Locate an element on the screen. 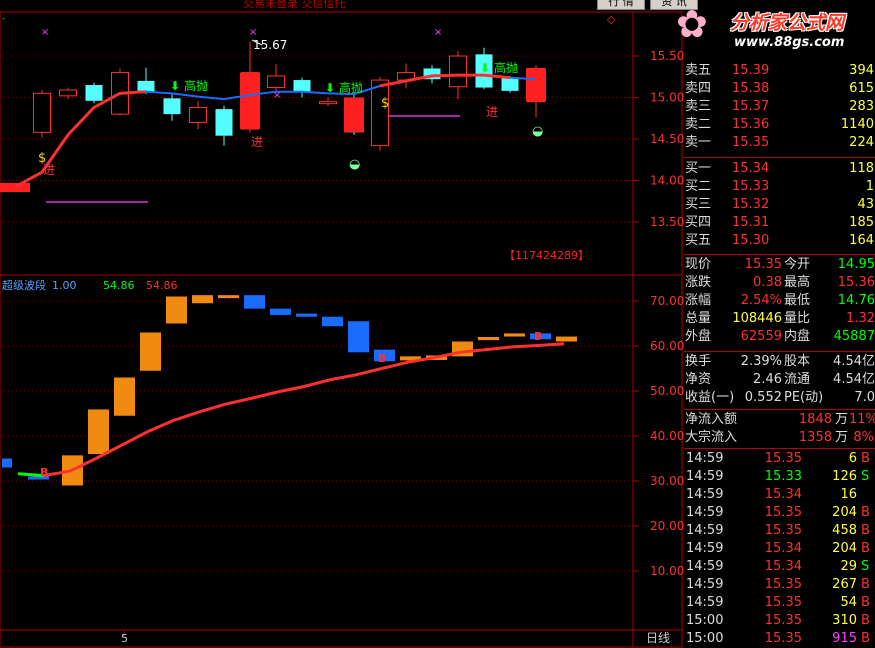  stat-value: 45887 is located at coordinates (854, 336).